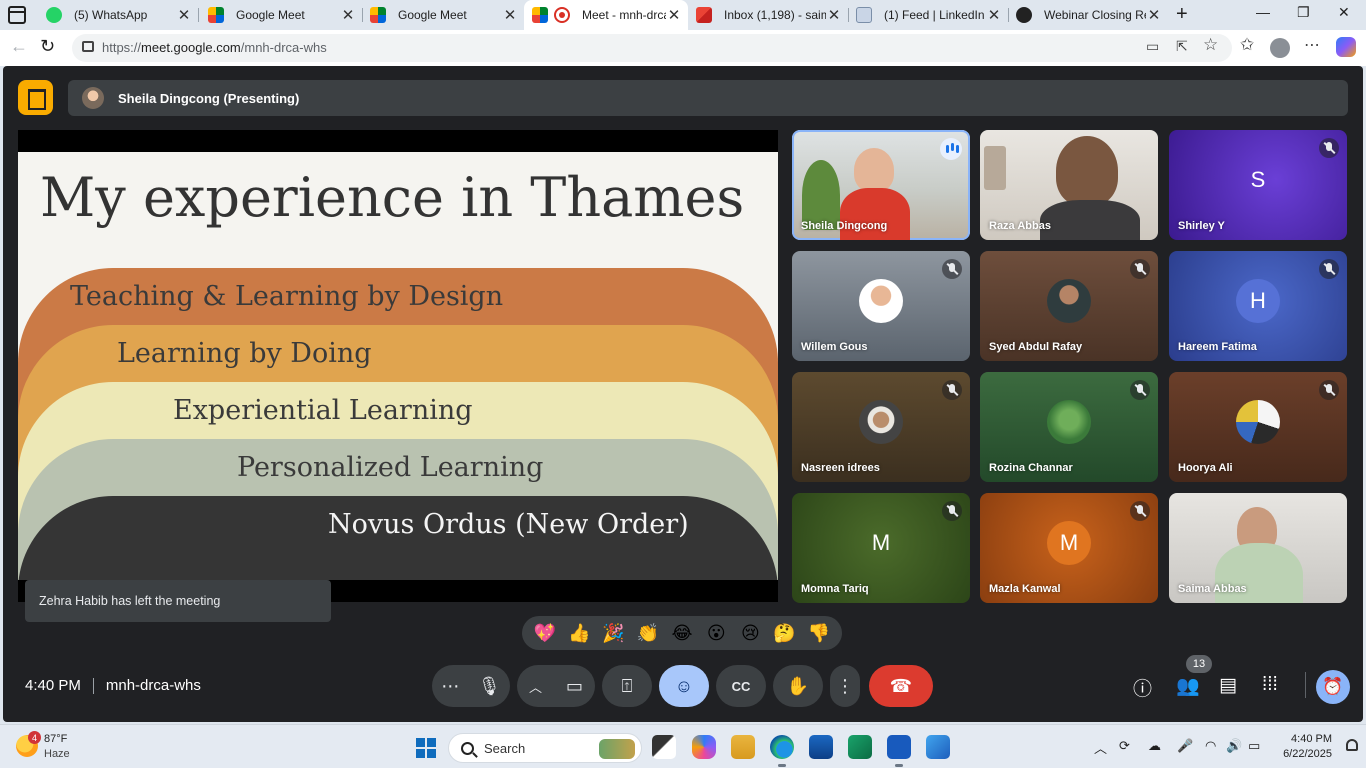 Image resolution: width=1366 pixels, height=768 pixels. What do you see at coordinates (845, 686) in the screenshot?
I see `more-options-button: ⋮` at bounding box center [845, 686].